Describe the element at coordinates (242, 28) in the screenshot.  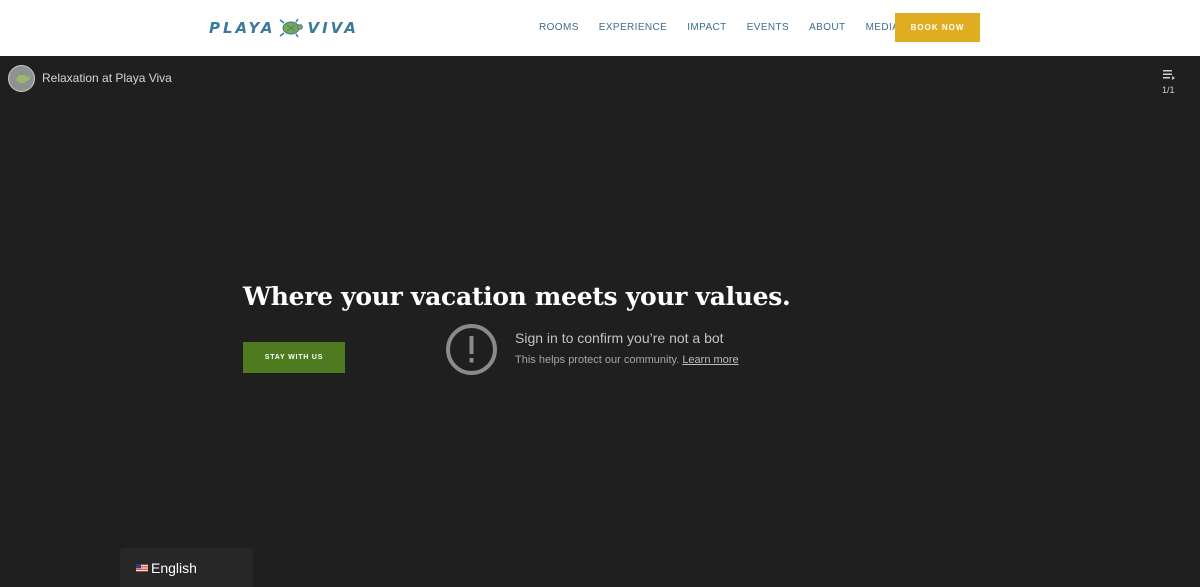
I see `logo-text-left: PLAYA` at that location.